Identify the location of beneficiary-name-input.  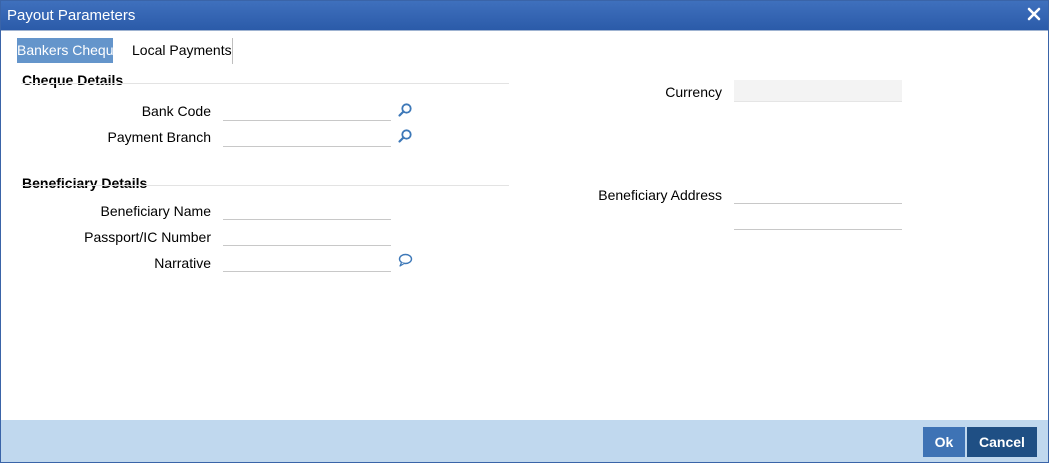
(307, 209).